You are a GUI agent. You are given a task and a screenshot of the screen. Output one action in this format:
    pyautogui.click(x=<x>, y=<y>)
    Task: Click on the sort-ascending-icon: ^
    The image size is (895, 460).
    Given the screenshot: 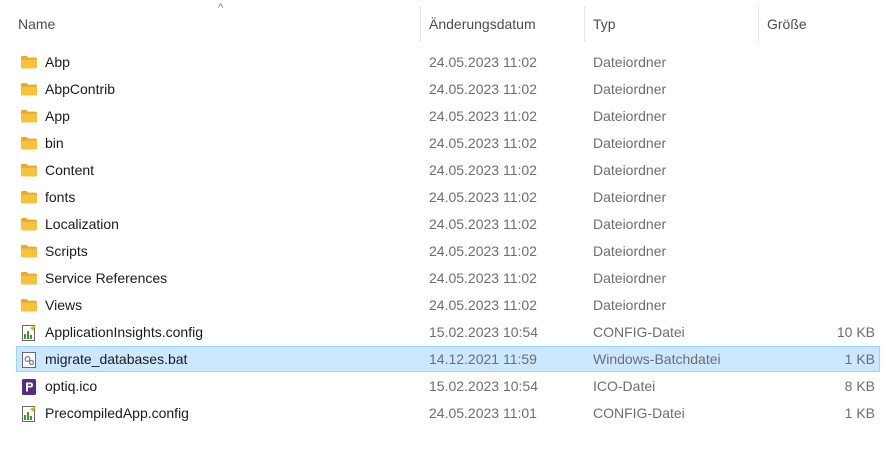 What is the action you would take?
    pyautogui.click(x=221, y=8)
    